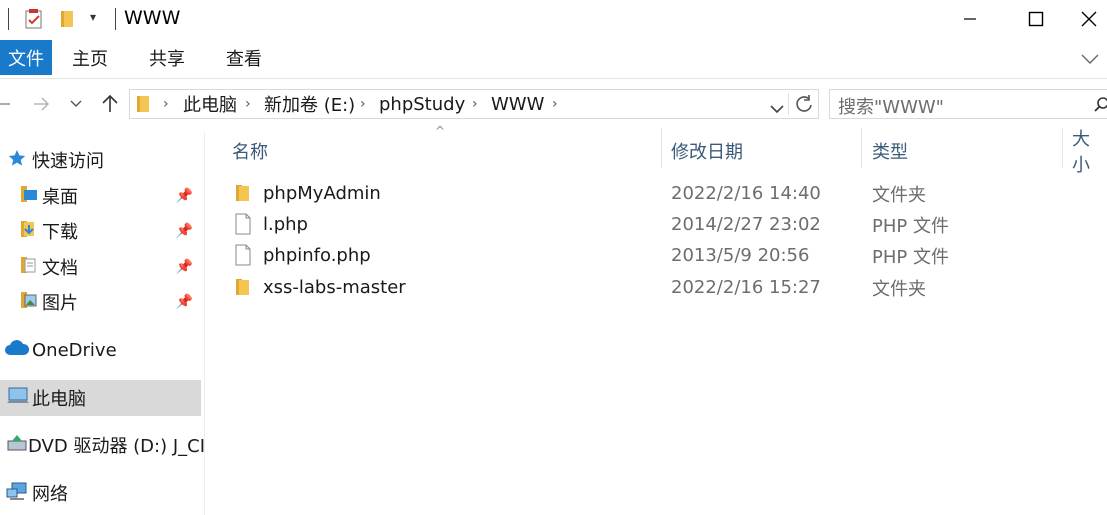 The image size is (1107, 515). What do you see at coordinates (19, 493) in the screenshot?
I see `network-icon` at bounding box center [19, 493].